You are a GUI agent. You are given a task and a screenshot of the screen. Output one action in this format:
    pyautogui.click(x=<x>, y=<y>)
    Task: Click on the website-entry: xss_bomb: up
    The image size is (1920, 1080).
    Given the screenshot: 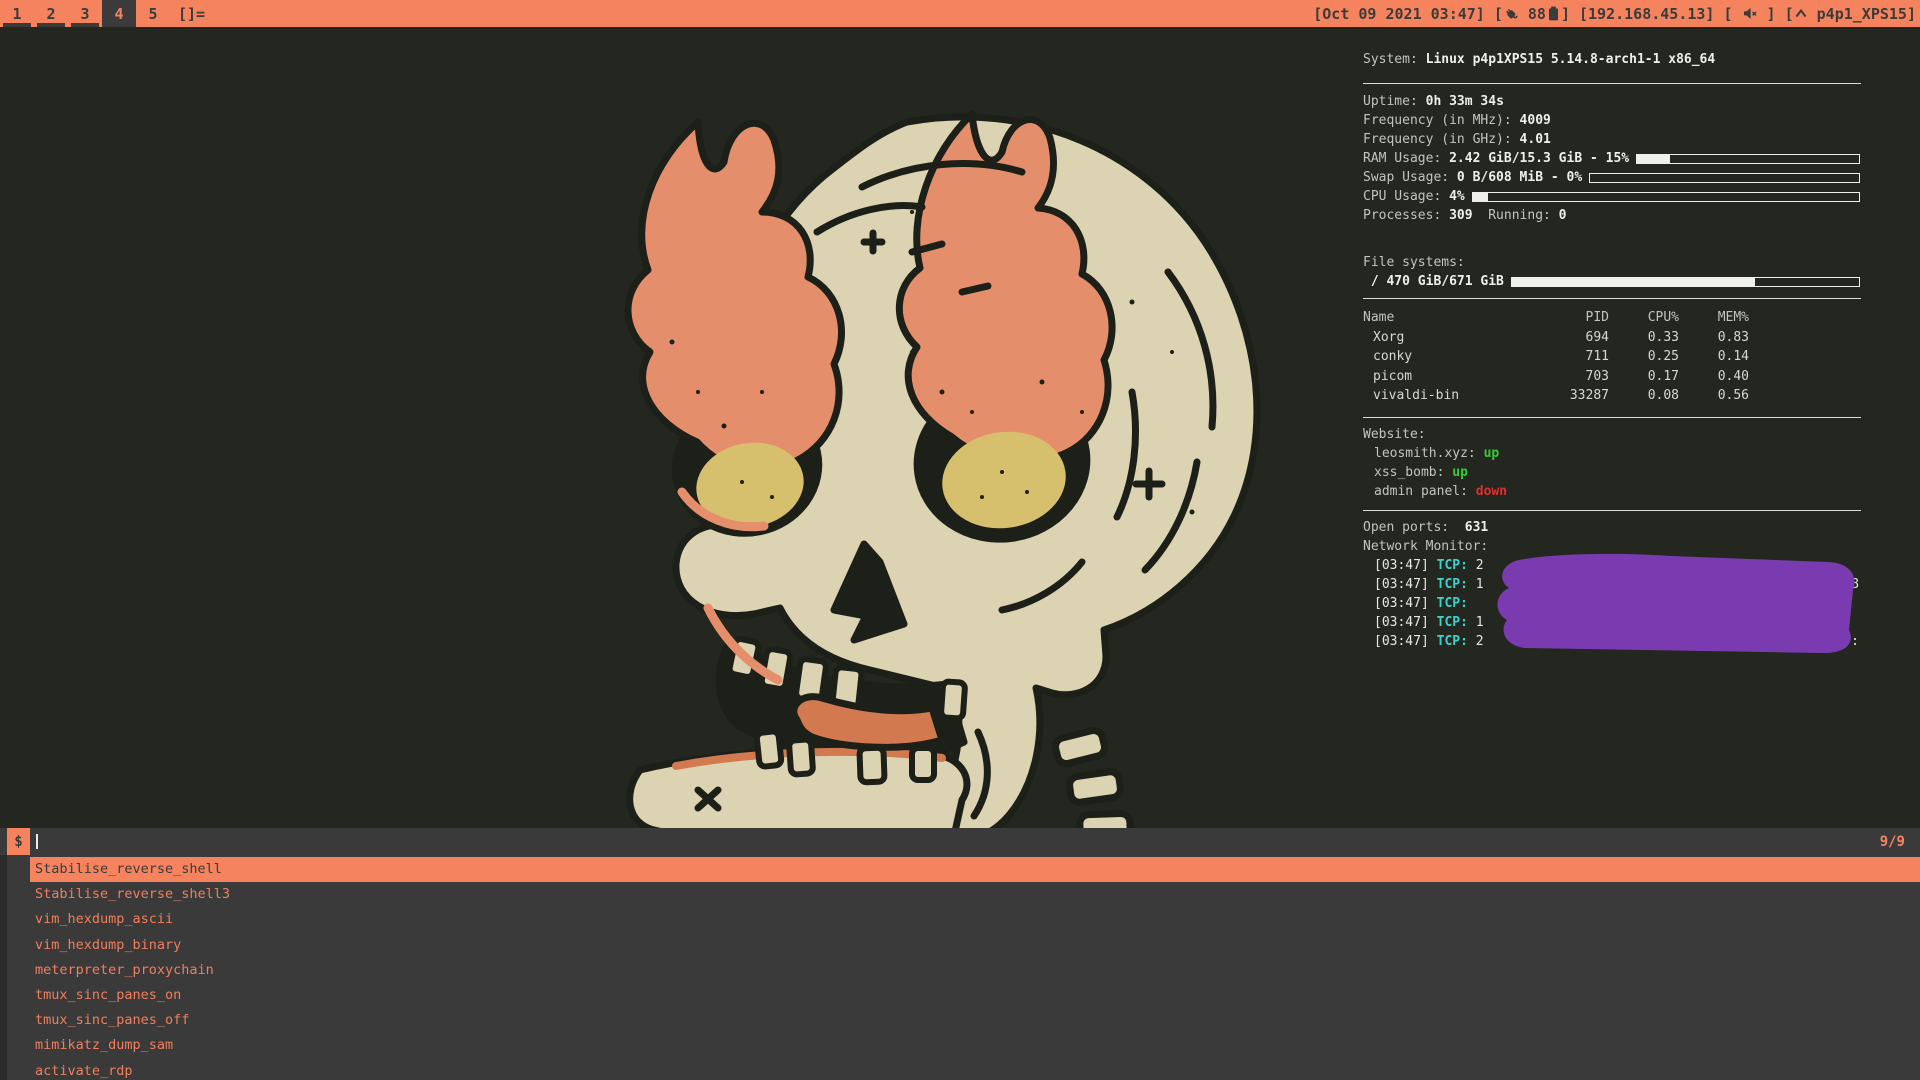 What is the action you would take?
    pyautogui.click(x=1421, y=472)
    